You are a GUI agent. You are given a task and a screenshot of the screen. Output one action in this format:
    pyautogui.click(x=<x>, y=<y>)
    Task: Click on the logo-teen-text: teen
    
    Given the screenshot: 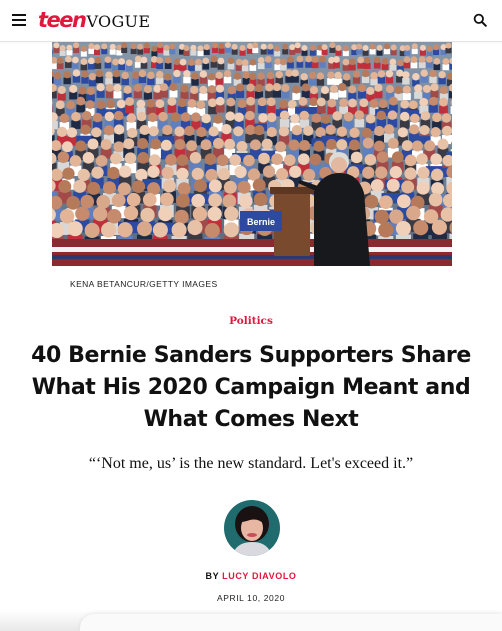 What is the action you would take?
    pyautogui.click(x=62, y=20)
    